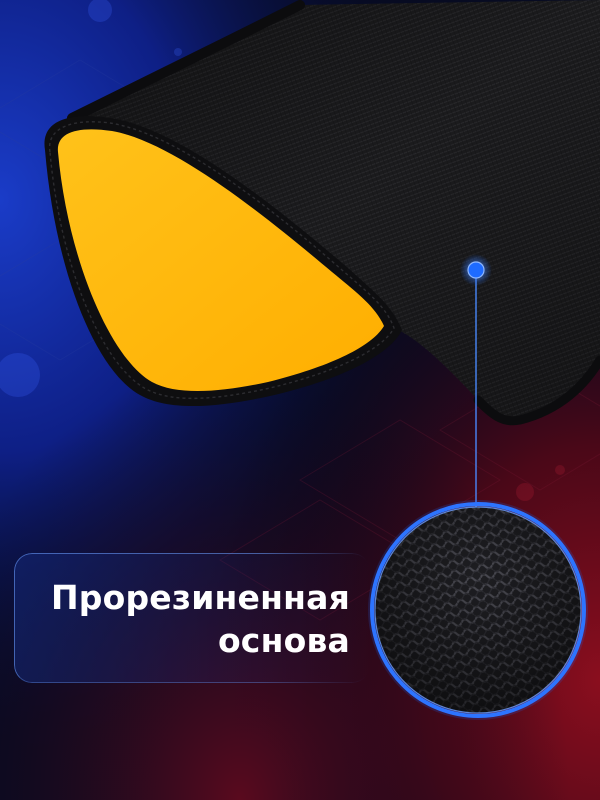 This screenshot has height=800, width=600. I want to click on feature-caption: Прорезиненная основа, so click(200, 619).